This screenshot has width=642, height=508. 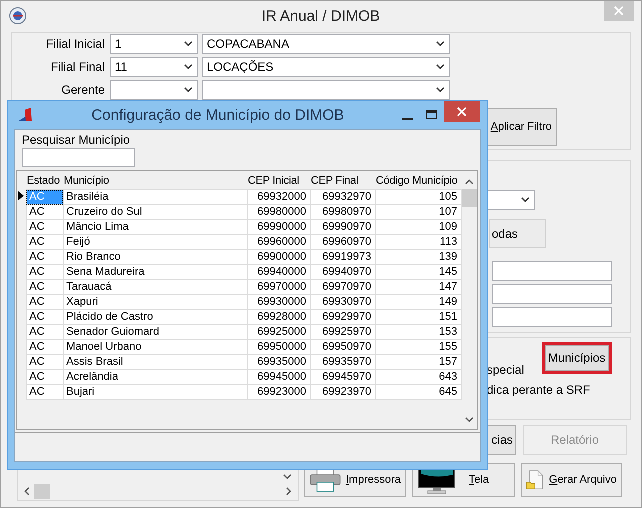 I want to click on minimize-icon, so click(x=407, y=119).